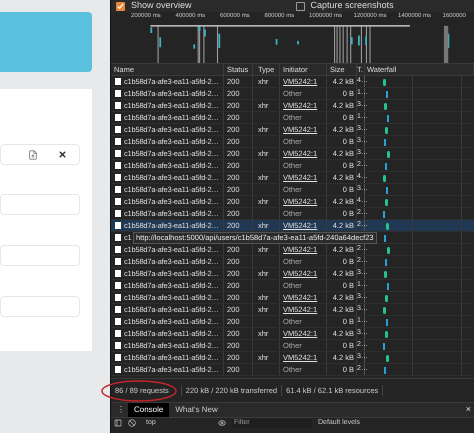 This screenshot has width=474, height=433. What do you see at coordinates (196, 410) in the screenshot?
I see `drawer-tab: What's New` at bounding box center [196, 410].